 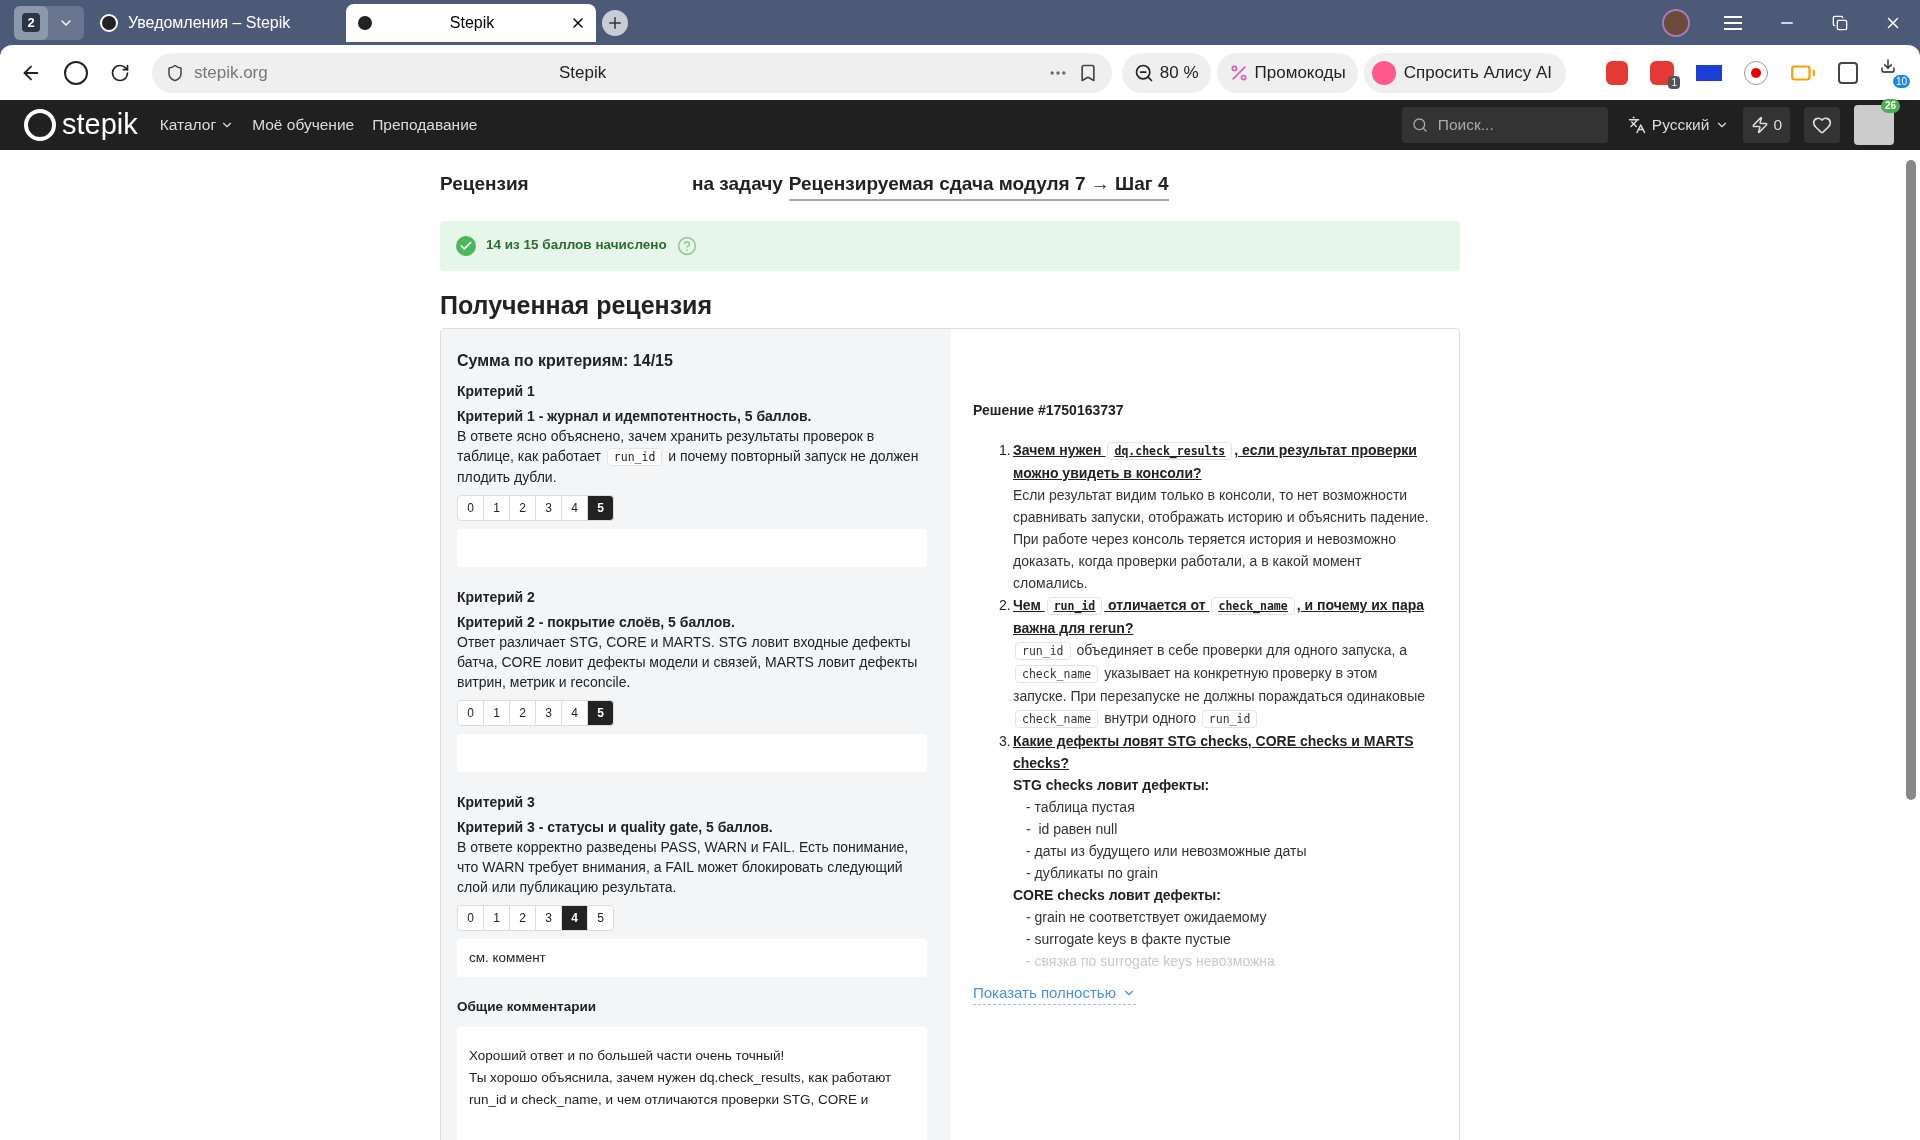 What do you see at coordinates (1287, 72) in the screenshot?
I see `promo-button: Промокоды` at bounding box center [1287, 72].